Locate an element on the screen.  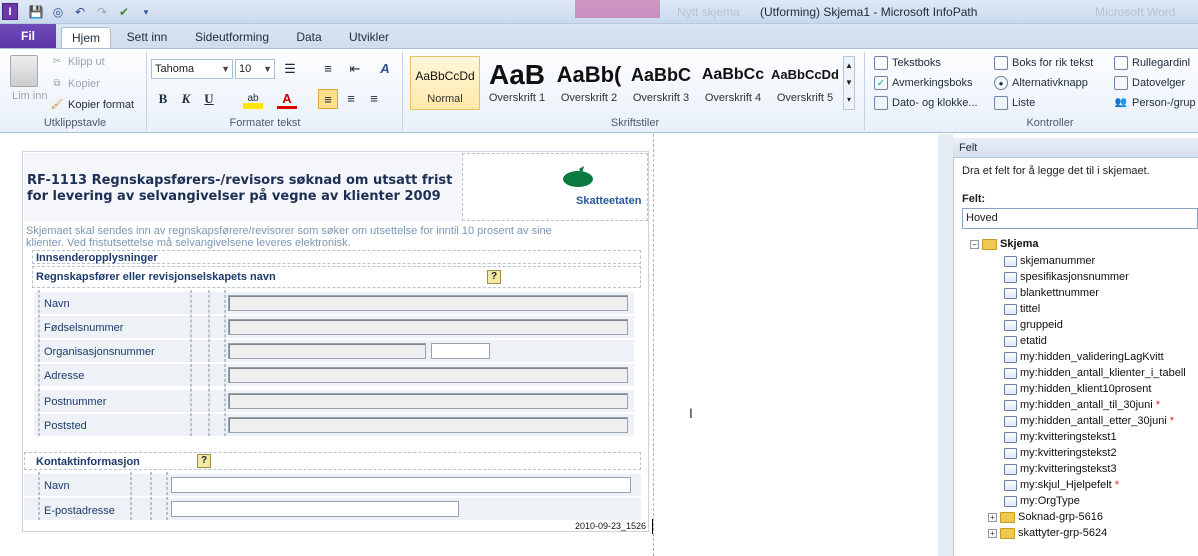
poststed-field is located at coordinates (428, 425).